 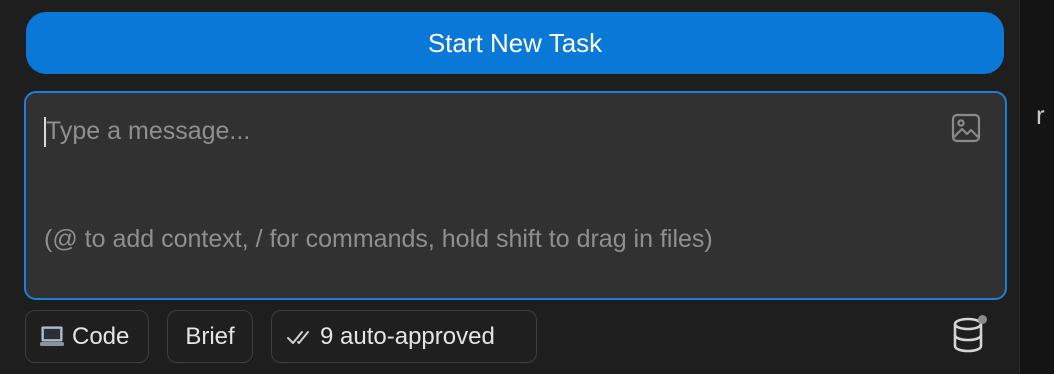 I want to click on brief-label: Brief, so click(x=210, y=336).